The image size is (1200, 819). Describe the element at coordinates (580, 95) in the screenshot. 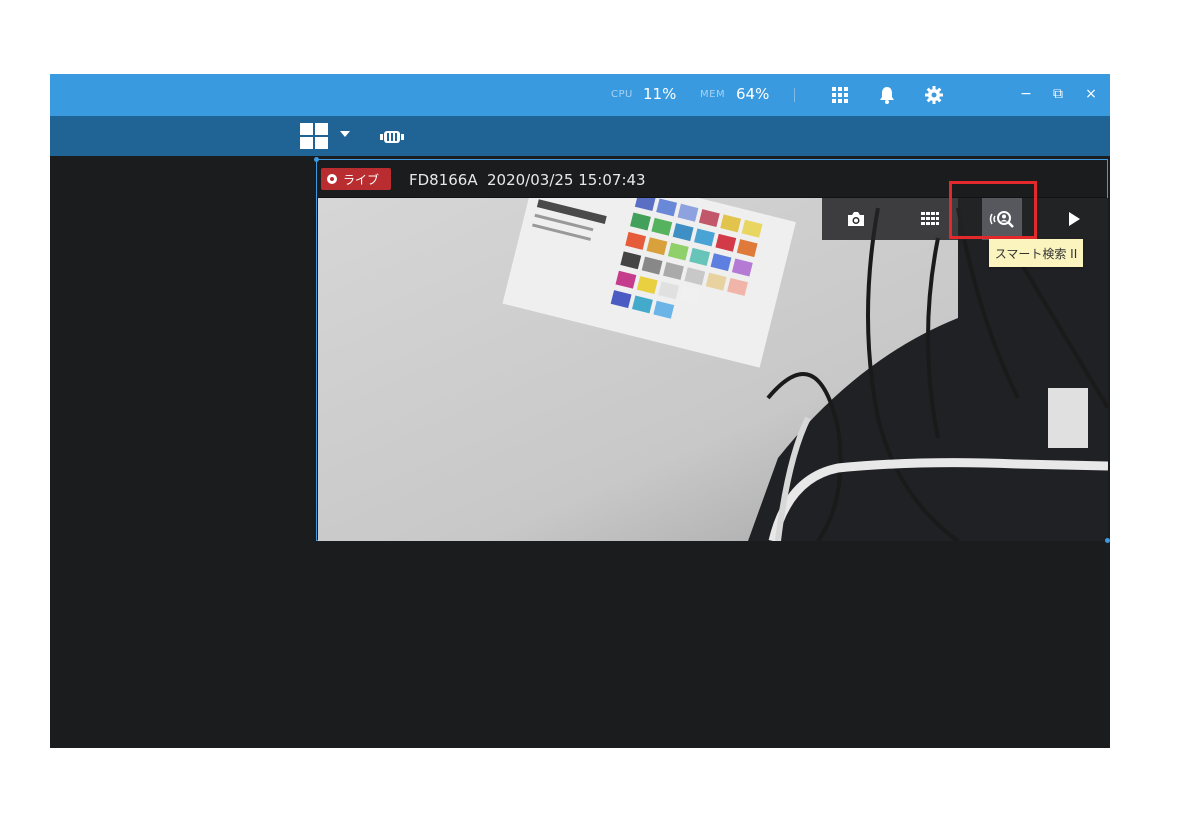

I see `title-bar: CPU 11% MEM 64% − ⧉ ×` at that location.